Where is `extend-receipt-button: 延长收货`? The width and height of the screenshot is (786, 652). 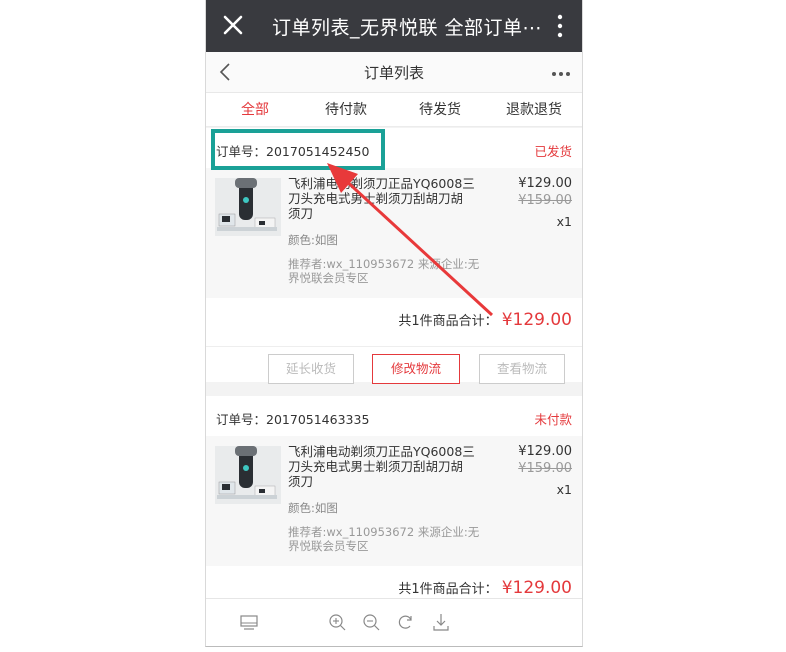
extend-receipt-button: 延长收货 is located at coordinates (311, 369).